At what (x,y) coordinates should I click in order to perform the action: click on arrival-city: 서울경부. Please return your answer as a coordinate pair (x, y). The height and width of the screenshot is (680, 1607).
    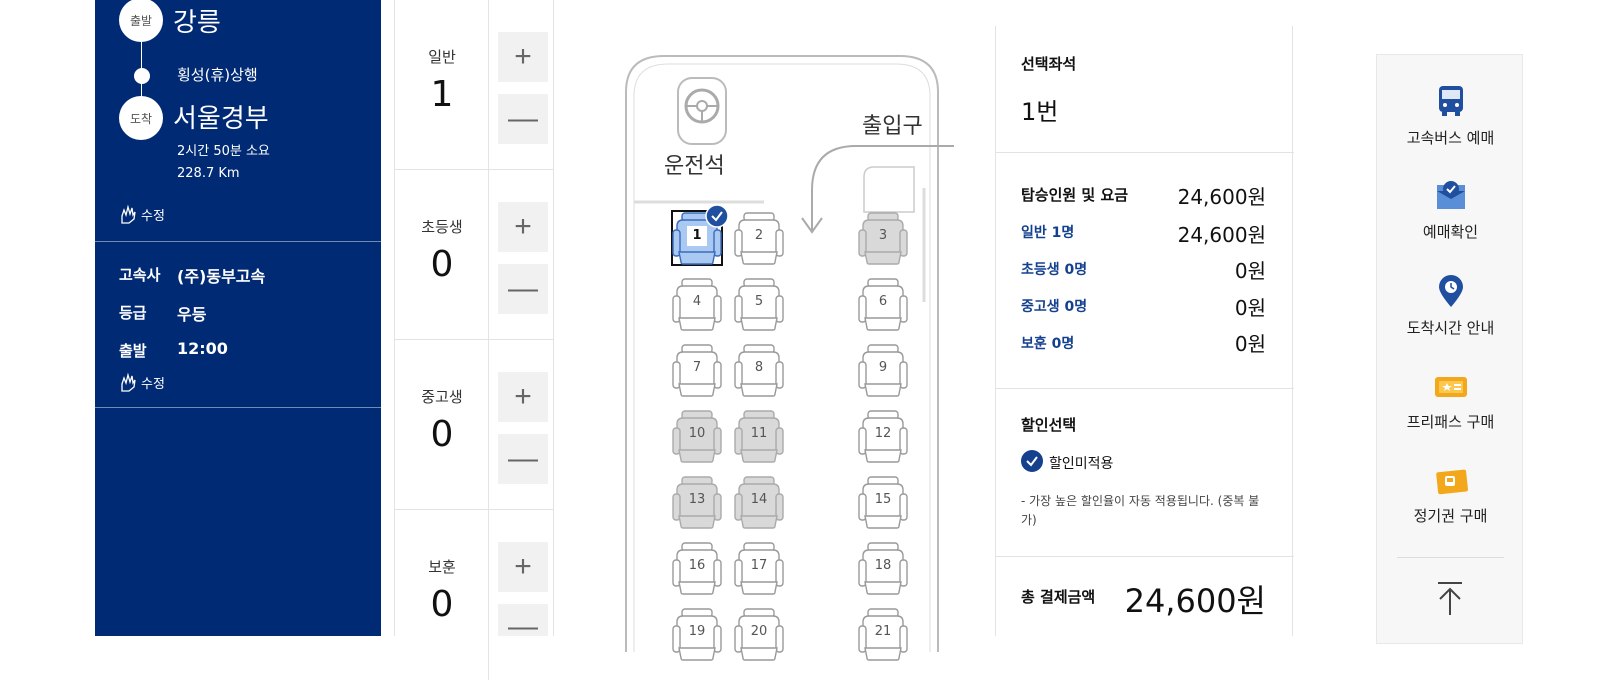
    Looking at the image, I should click on (221, 119).